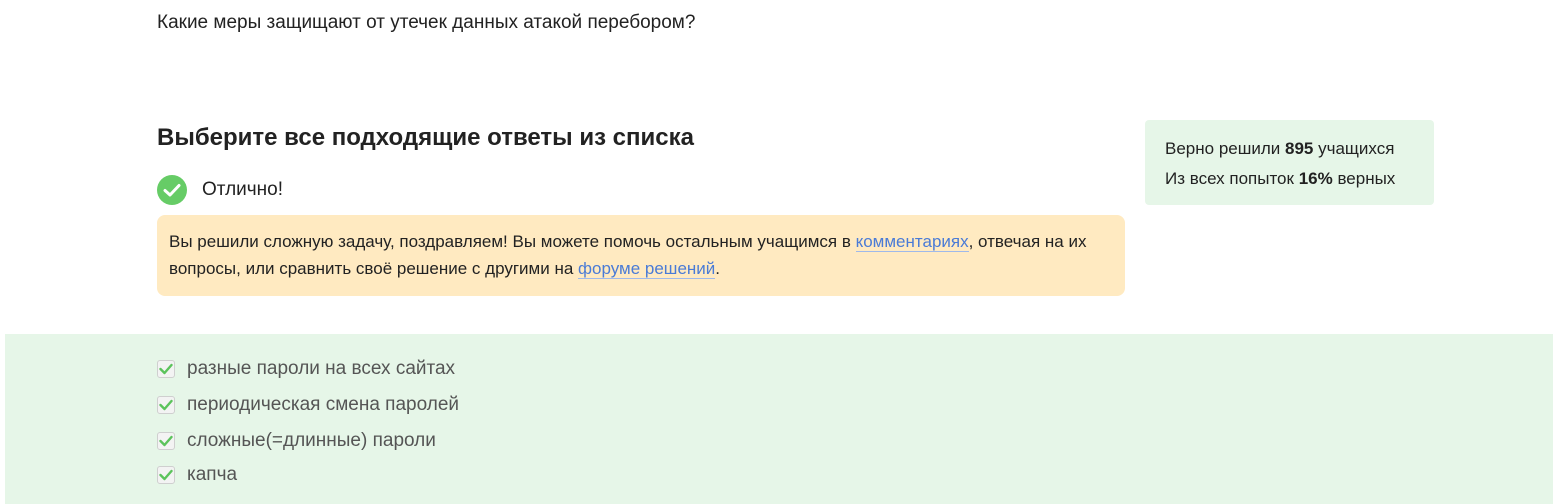 The height and width of the screenshot is (504, 1553). What do you see at coordinates (1232, 178) in the screenshot?
I see `attempts-prefix: Из всех попыток` at bounding box center [1232, 178].